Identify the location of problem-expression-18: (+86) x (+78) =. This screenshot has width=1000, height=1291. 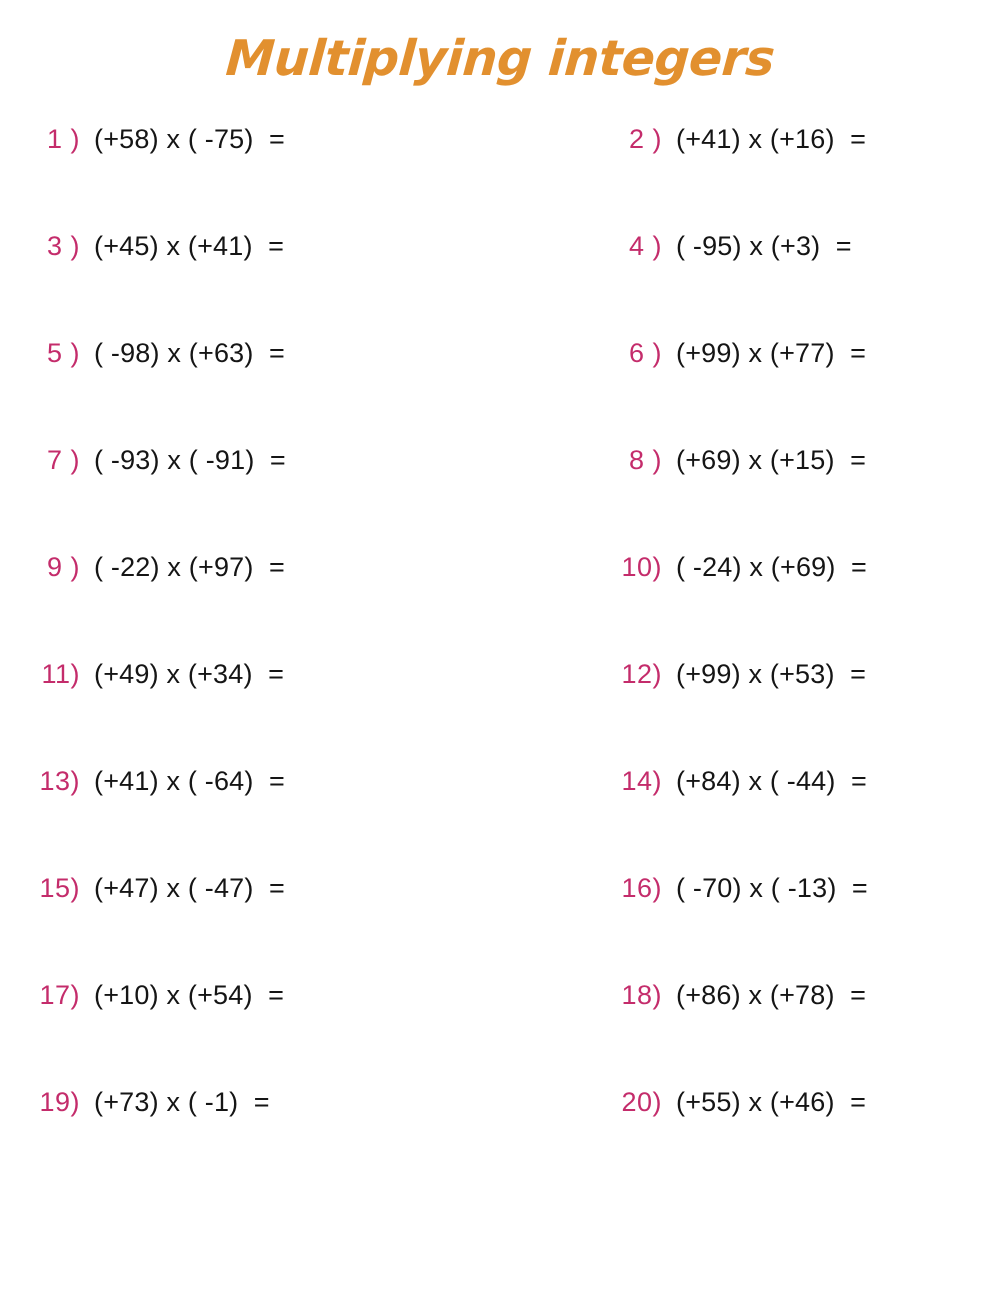
(771, 995).